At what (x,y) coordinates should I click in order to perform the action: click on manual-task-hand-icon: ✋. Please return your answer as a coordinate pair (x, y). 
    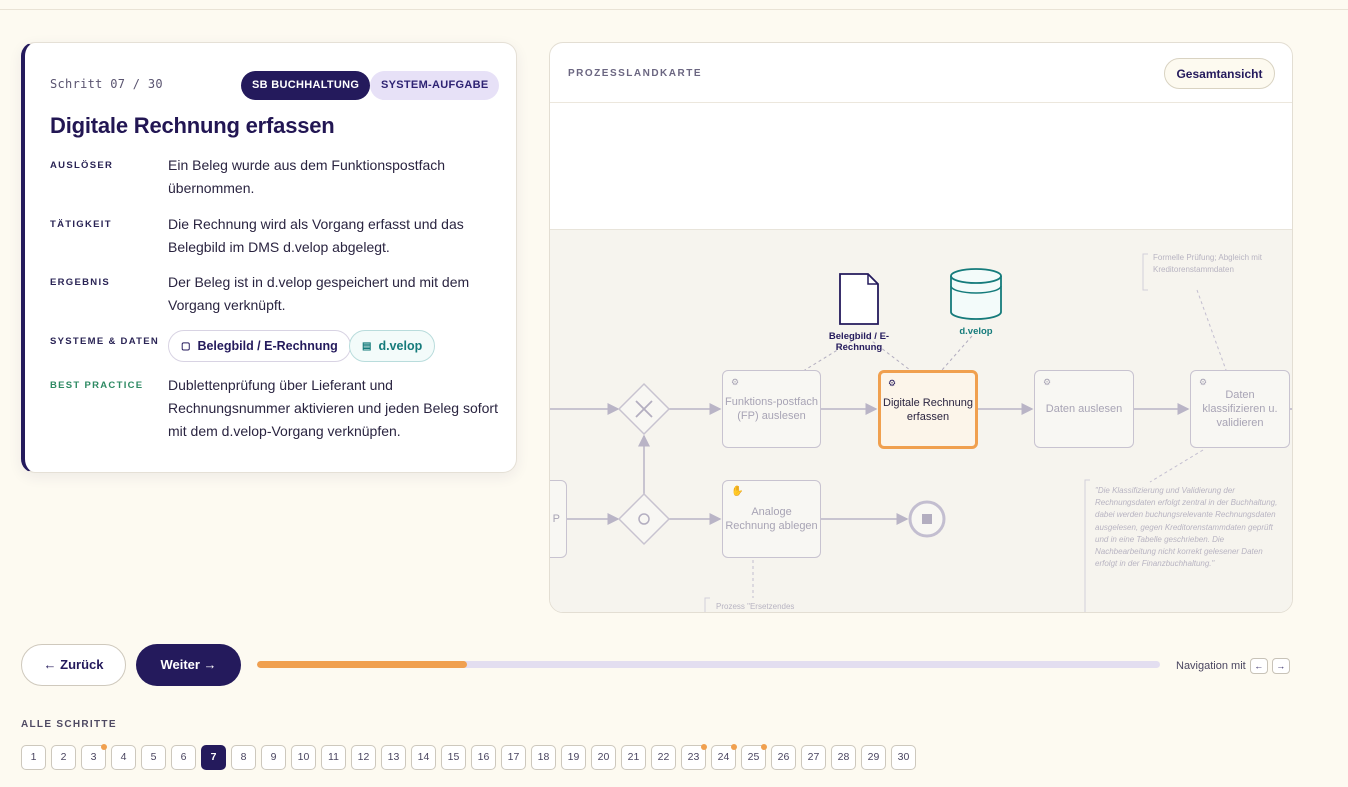
    Looking at the image, I should click on (737, 491).